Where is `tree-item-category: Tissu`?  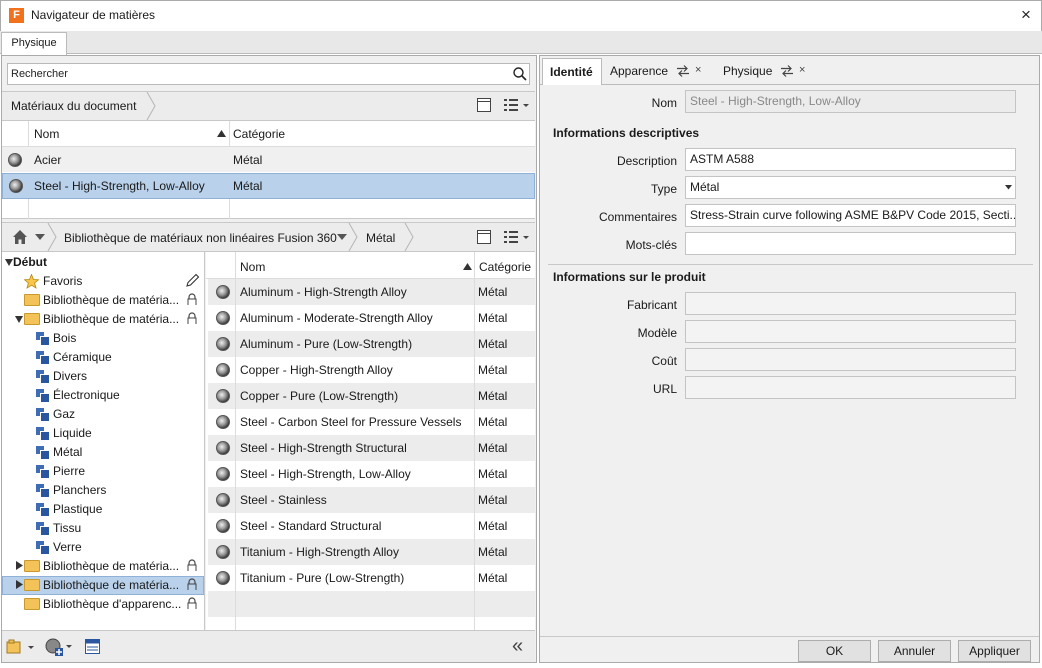
tree-item-category: Tissu is located at coordinates (67, 528).